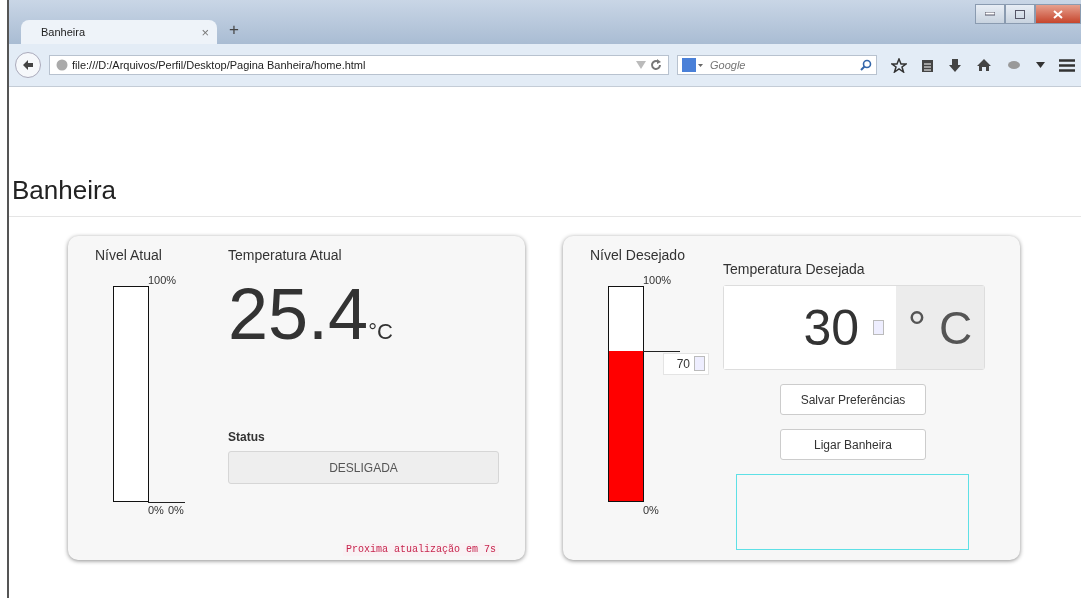  Describe the element at coordinates (794, 269) in the screenshot. I see `temperature-title: Temperatura Desejada` at that location.